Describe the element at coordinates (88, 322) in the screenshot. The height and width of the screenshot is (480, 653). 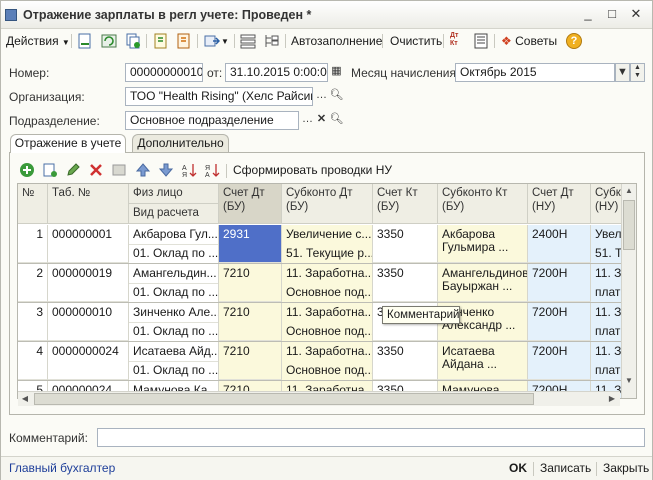
I see `table-cell-tab: 000000010` at that location.